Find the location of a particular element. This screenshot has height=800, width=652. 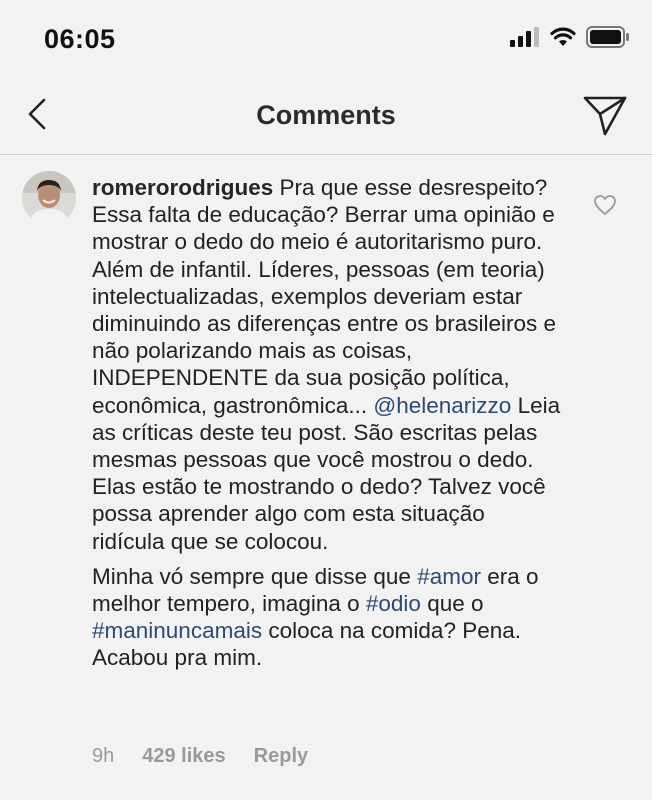

comment-text-segment: que o is located at coordinates (452, 604).